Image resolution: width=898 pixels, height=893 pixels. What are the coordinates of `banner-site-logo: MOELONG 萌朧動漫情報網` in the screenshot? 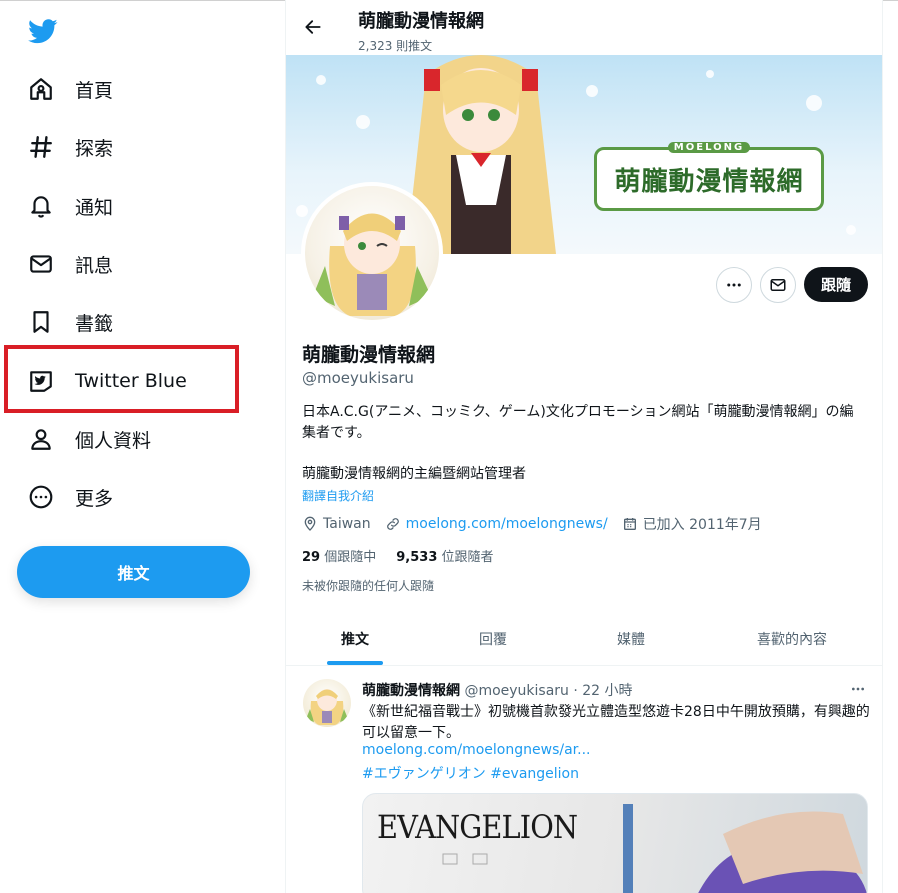 It's located at (709, 176).